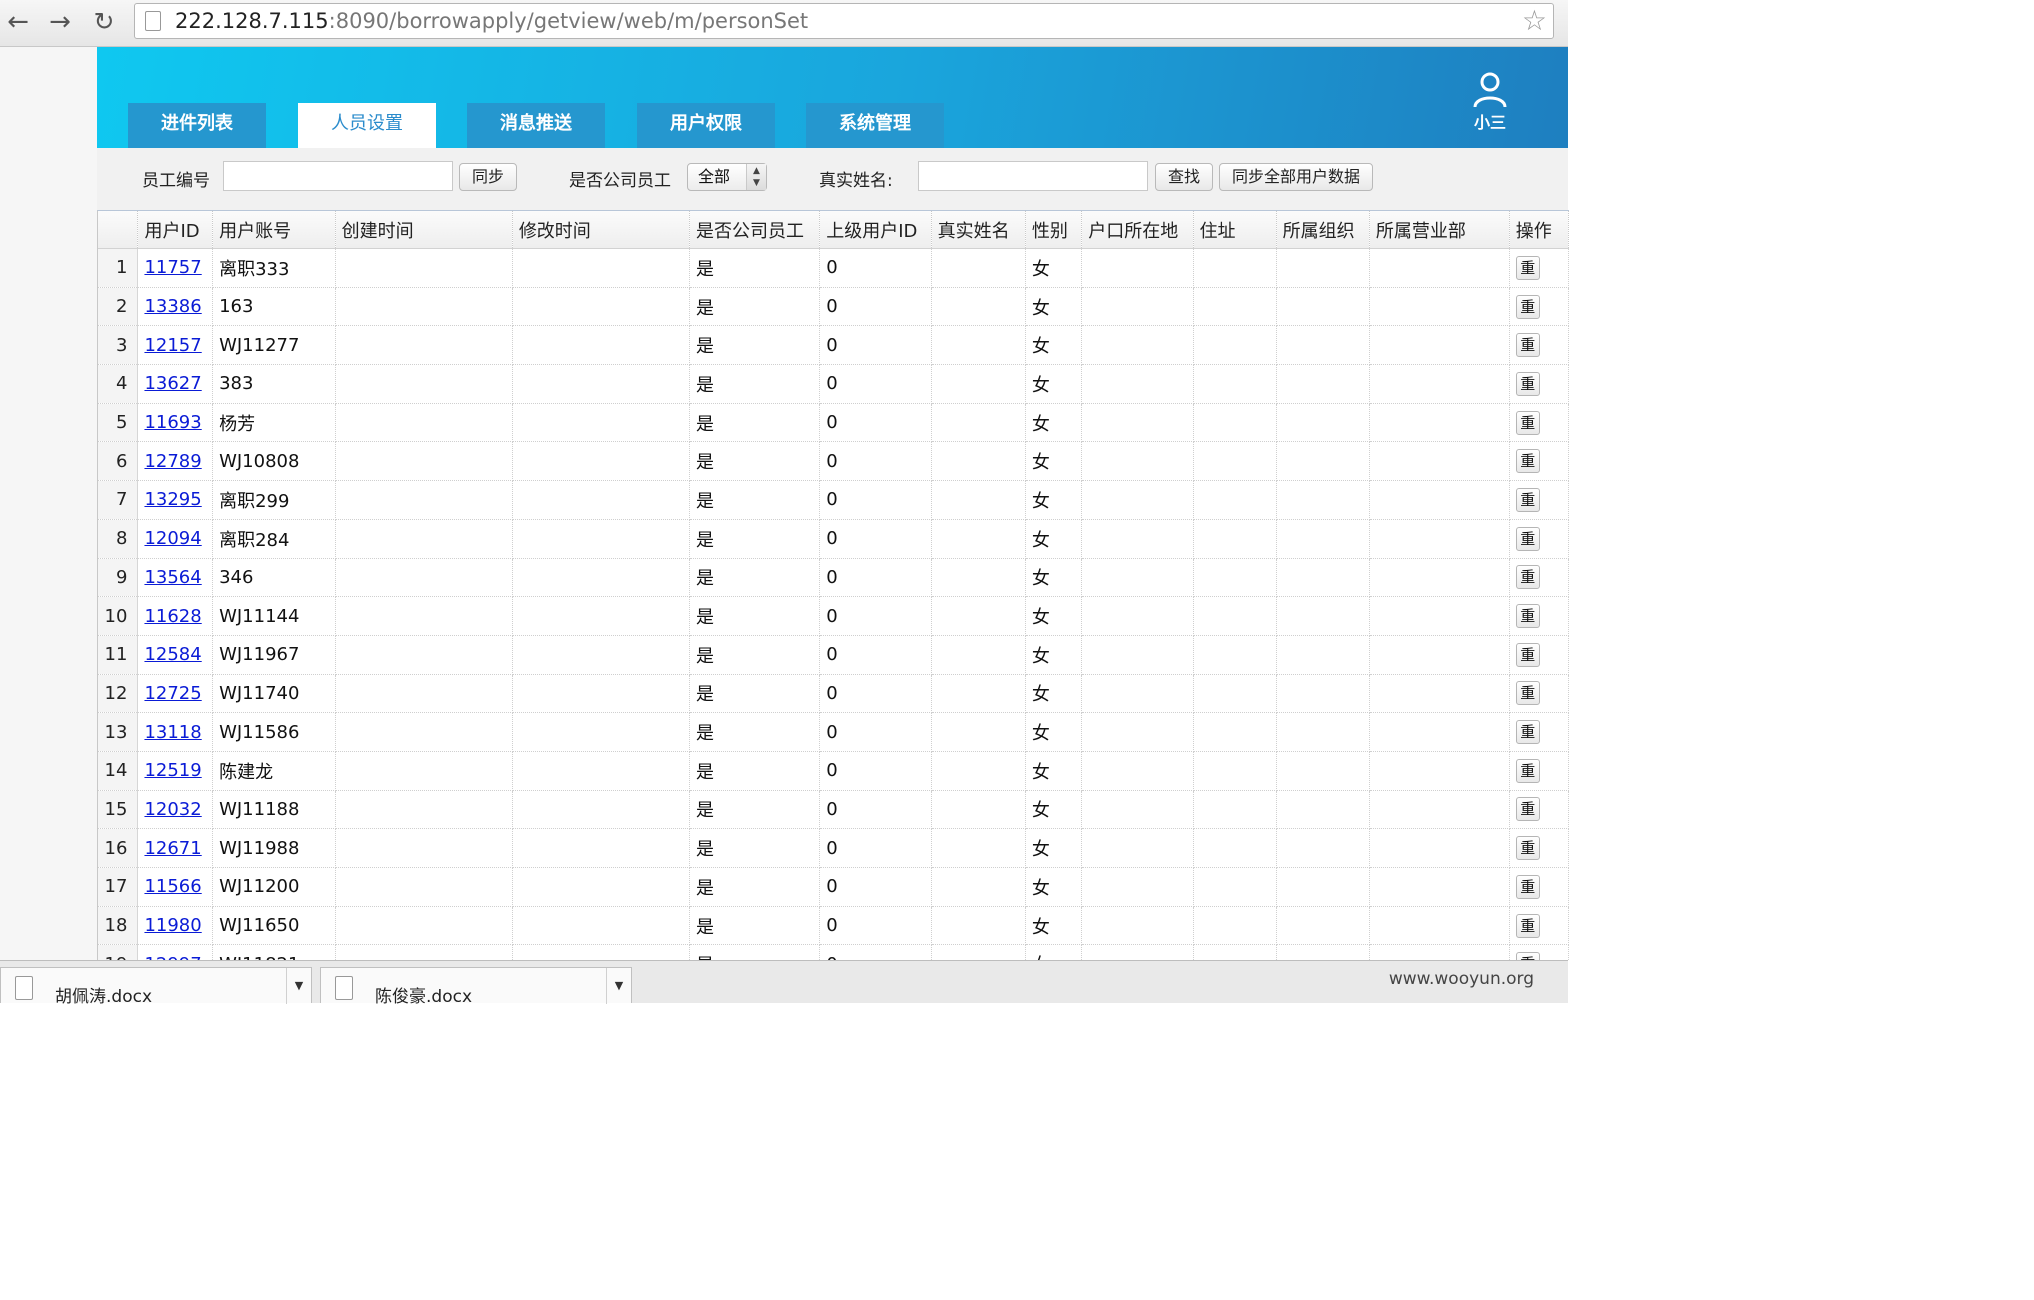 This screenshot has width=2034, height=1300. I want to click on user-id-link: 12519, so click(172, 770).